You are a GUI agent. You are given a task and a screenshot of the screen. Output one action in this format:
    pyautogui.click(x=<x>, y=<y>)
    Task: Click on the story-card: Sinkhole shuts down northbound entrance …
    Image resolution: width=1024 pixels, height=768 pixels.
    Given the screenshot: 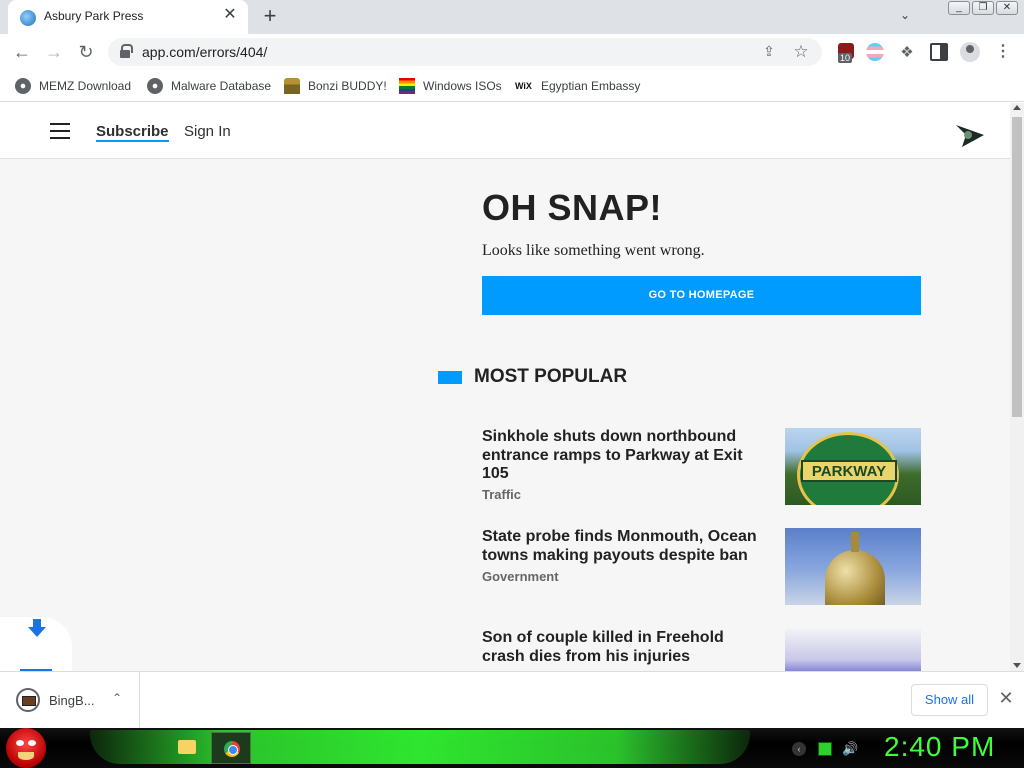 What is the action you would take?
    pyautogui.click(x=702, y=468)
    